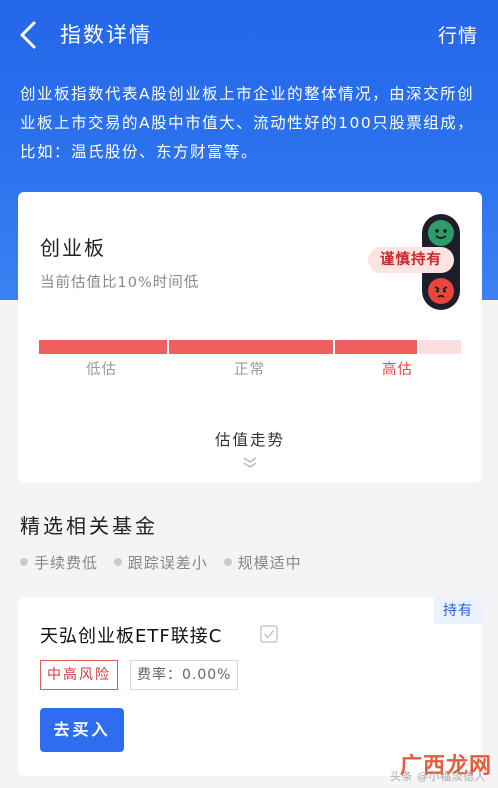 This screenshot has height=788, width=498. Describe the element at coordinates (120, 283) in the screenshot. I see `valuation-subtitle: 当前估值比10%时间低` at that location.